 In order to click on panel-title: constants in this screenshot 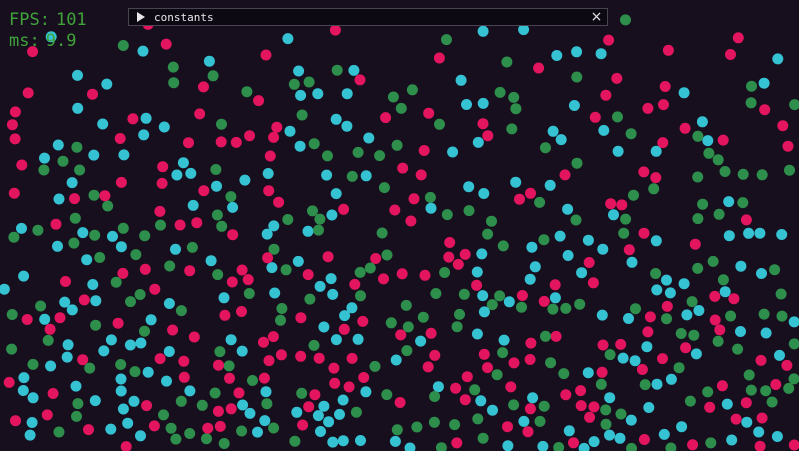, I will do `click(184, 17)`.